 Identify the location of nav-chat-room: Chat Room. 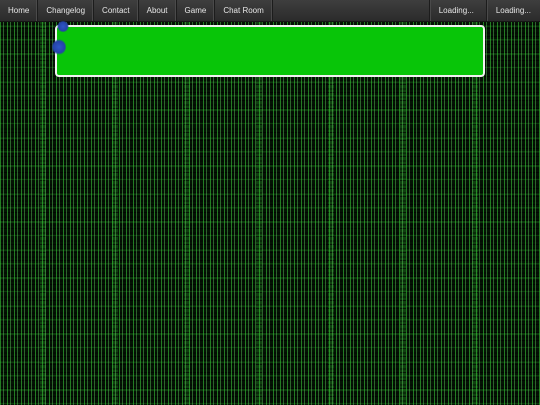
(244, 10).